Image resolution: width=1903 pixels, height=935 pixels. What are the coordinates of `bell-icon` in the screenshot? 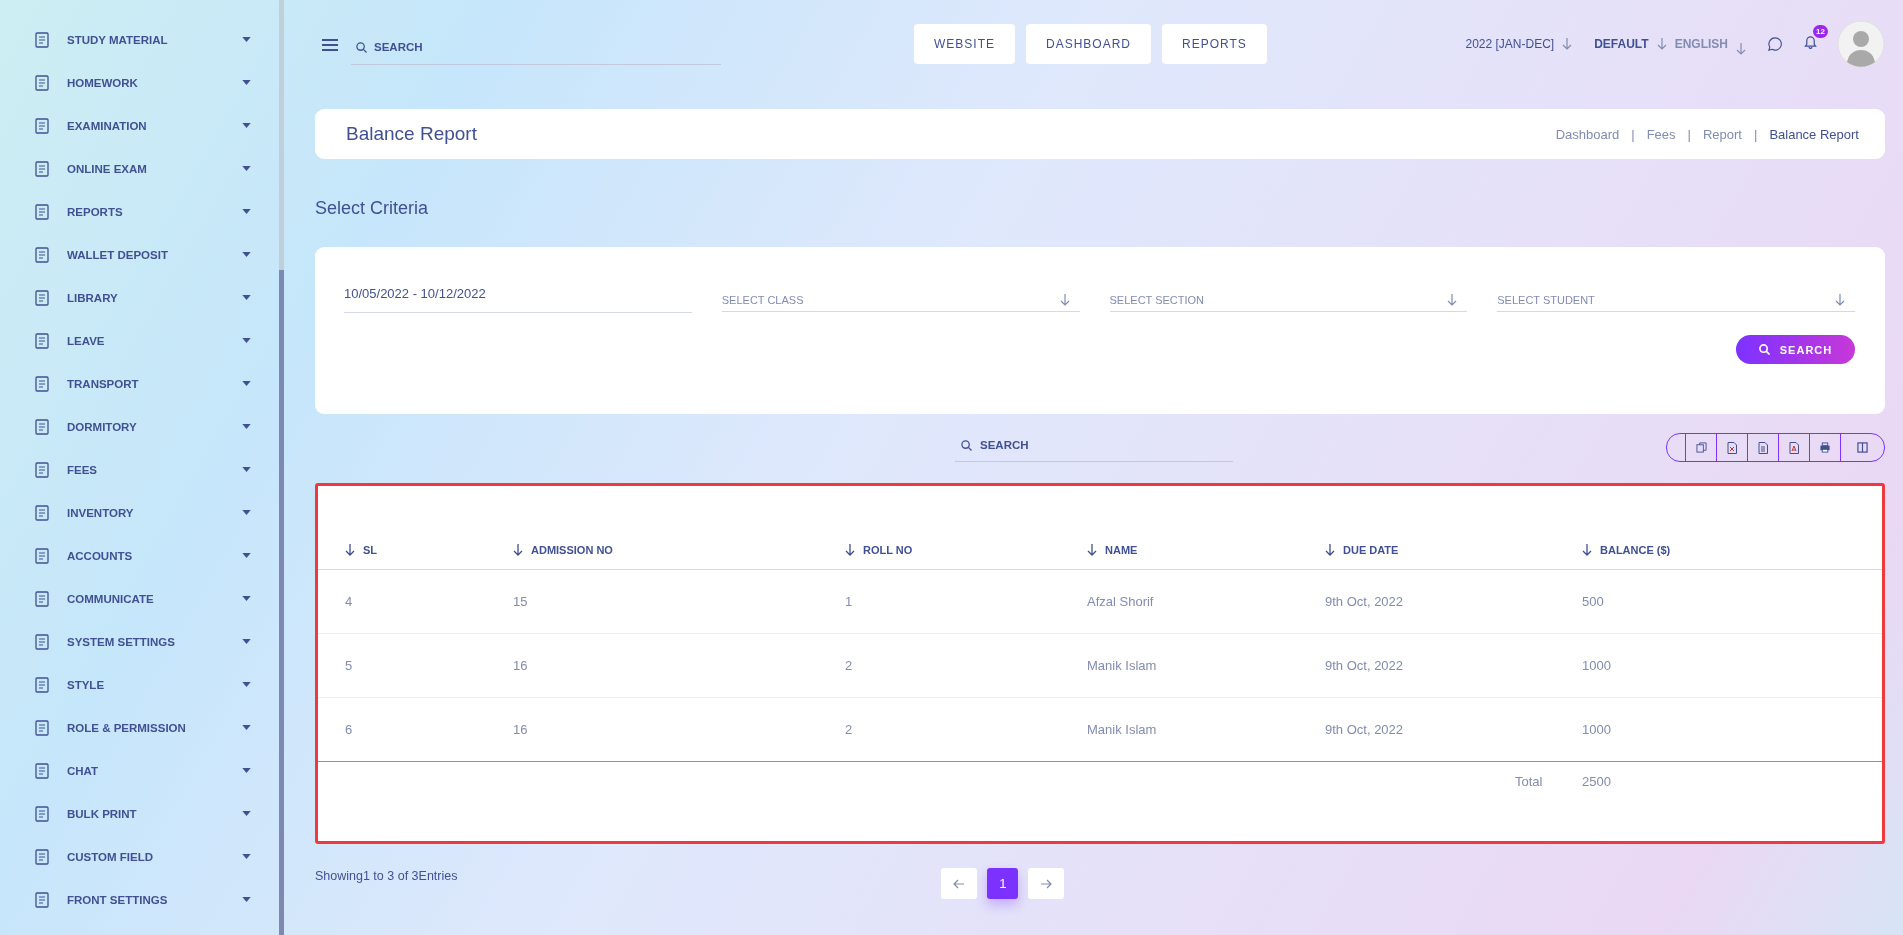 It's located at (1810, 41).